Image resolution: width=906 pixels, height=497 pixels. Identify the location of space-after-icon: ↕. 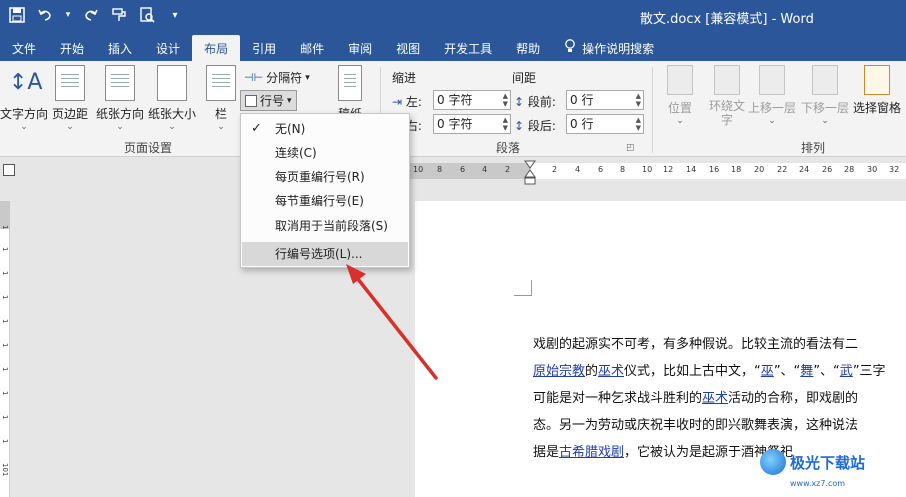
(519, 126).